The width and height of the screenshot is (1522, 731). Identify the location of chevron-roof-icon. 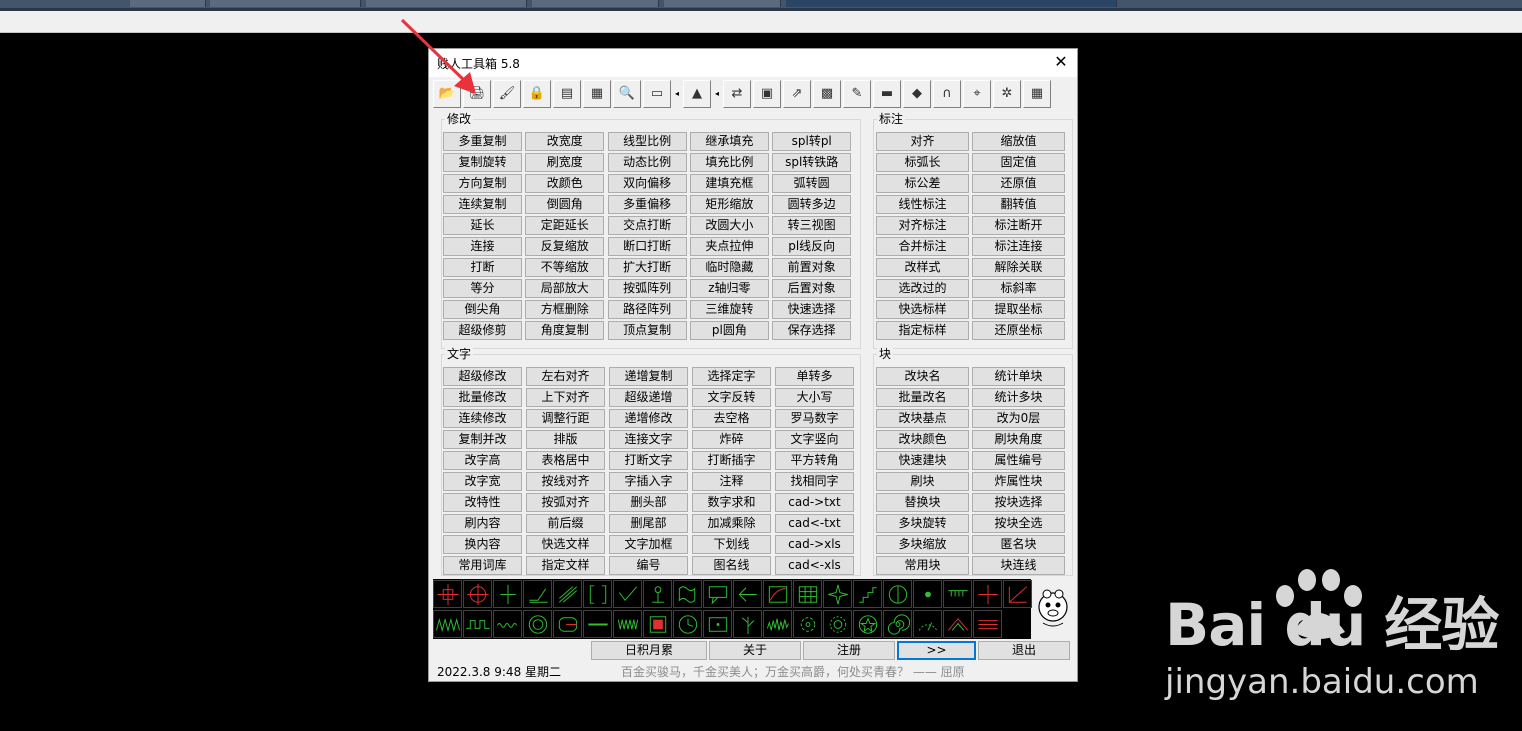
(957, 624).